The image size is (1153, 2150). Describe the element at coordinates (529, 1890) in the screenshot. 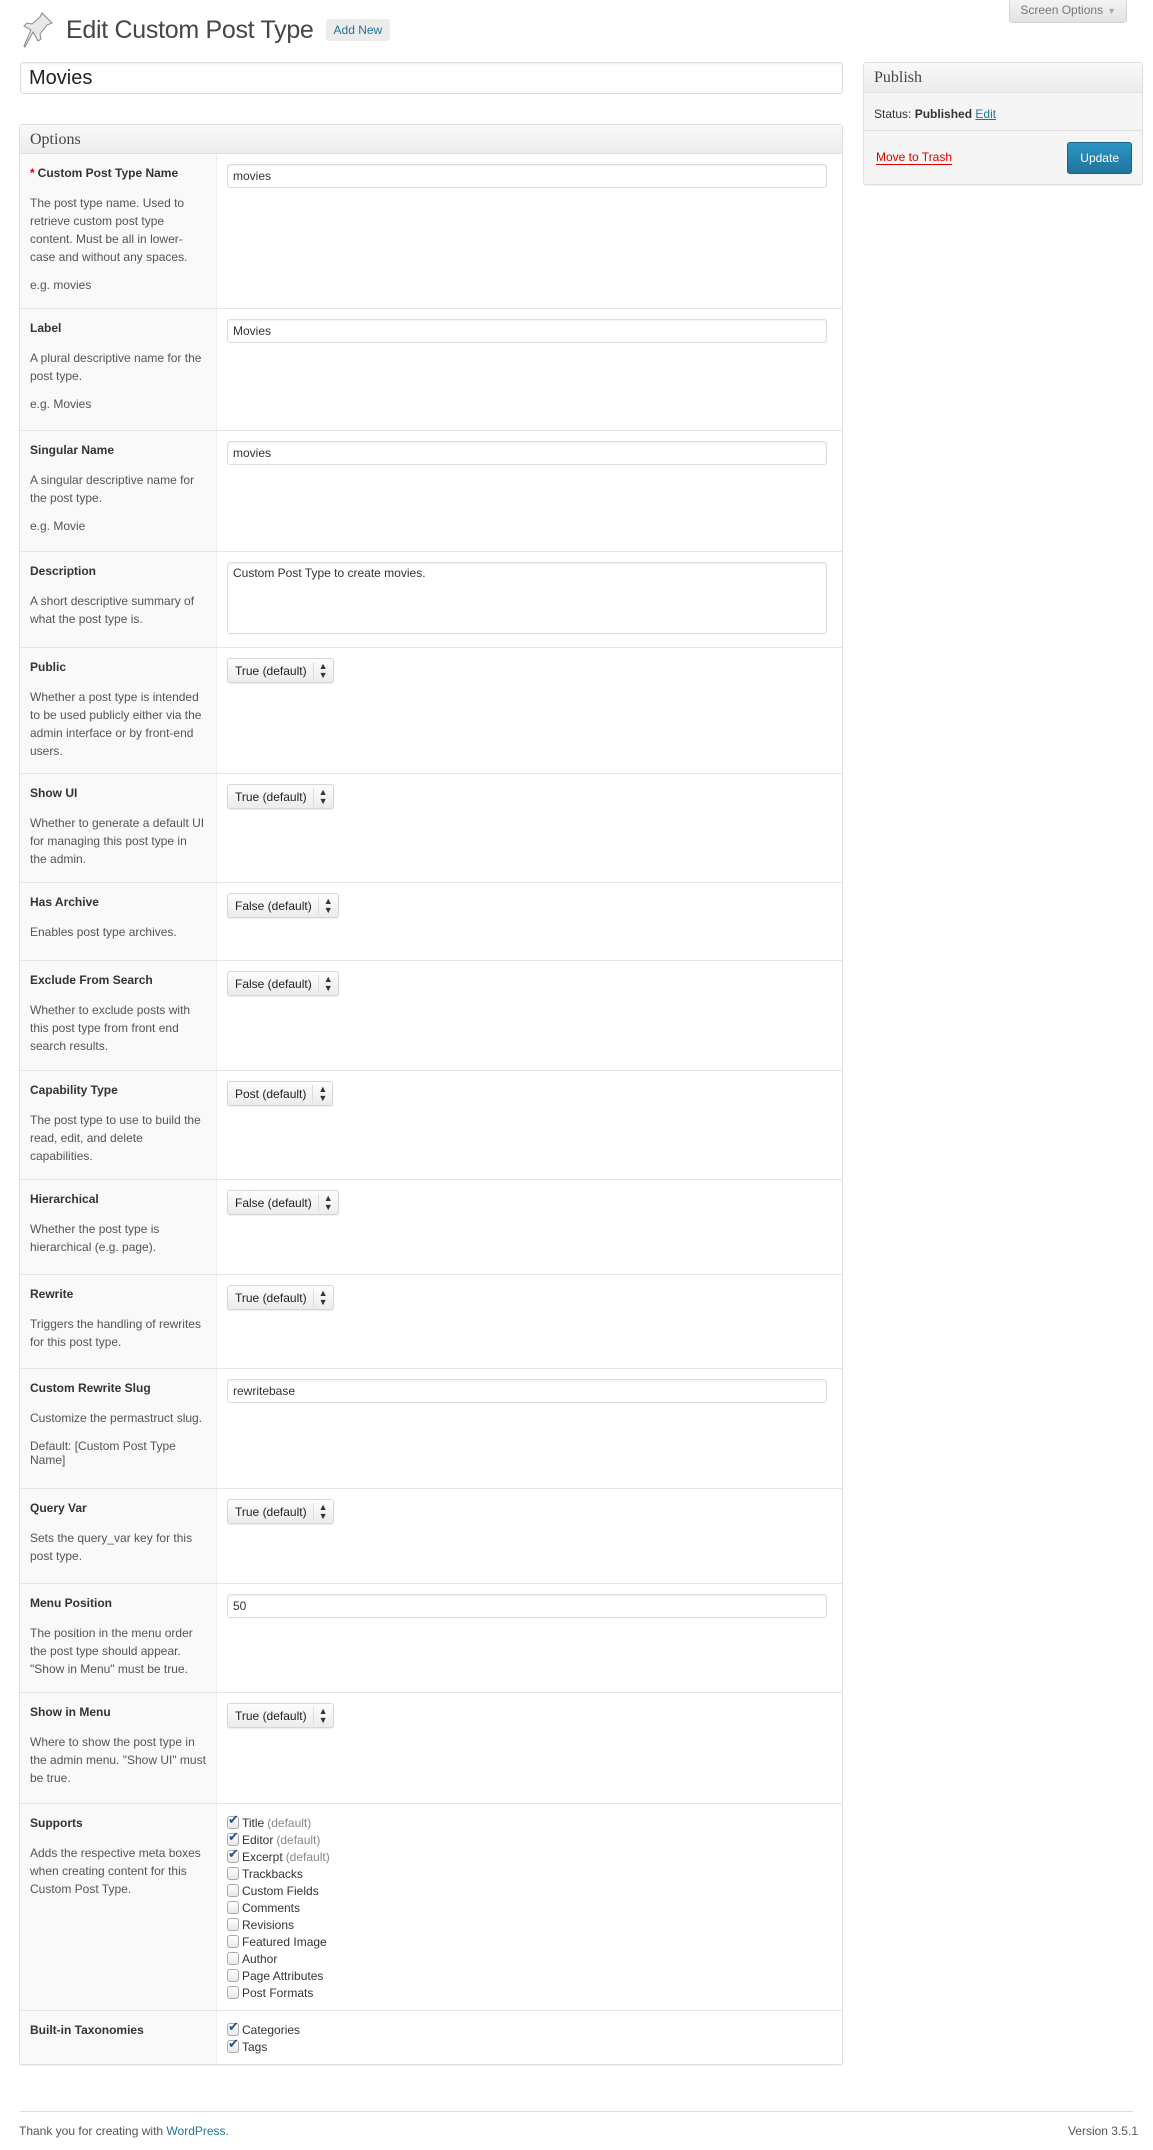

I see `checkbox-custom-fields: Custom Fields` at that location.